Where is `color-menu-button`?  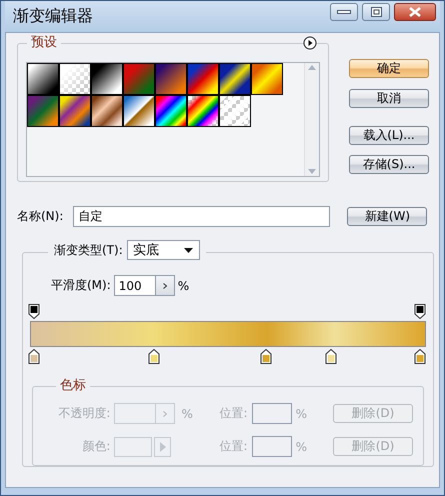 color-menu-button is located at coordinates (163, 446).